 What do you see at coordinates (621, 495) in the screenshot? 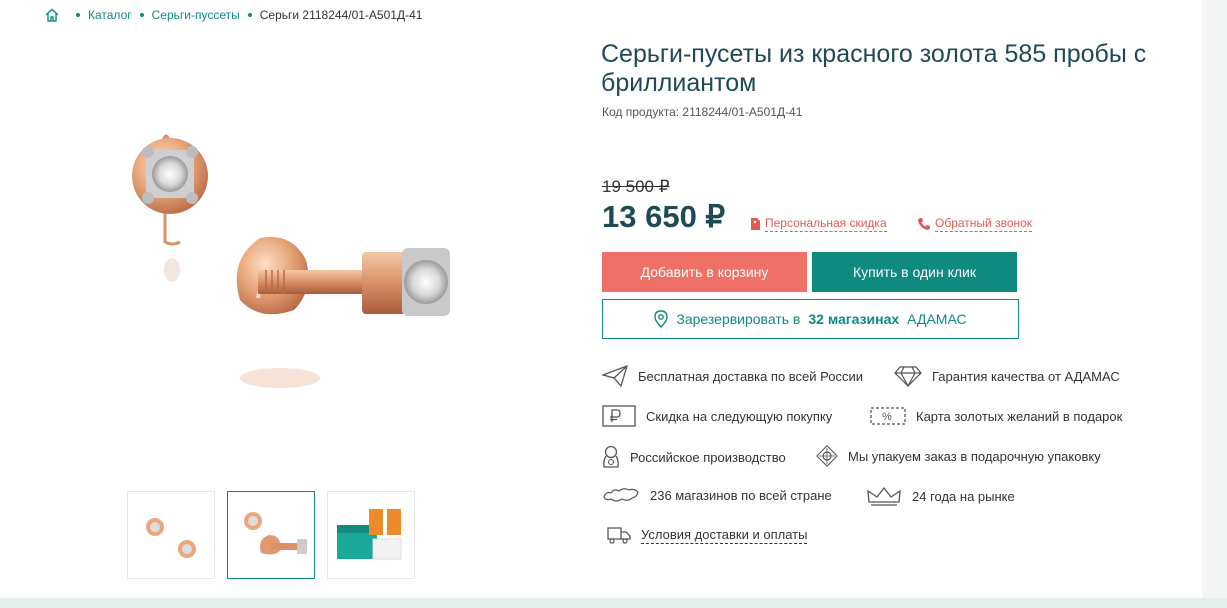
I see `russia-map-icon` at bounding box center [621, 495].